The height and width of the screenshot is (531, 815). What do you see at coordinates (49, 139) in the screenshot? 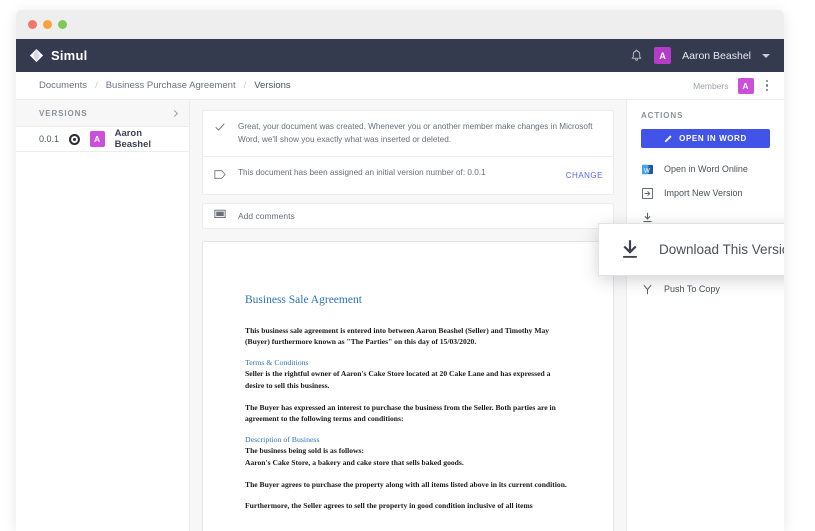
I see `version-number: 0.0.1` at bounding box center [49, 139].